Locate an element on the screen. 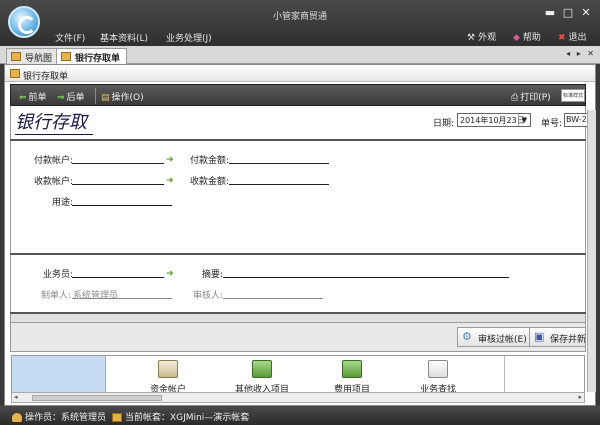 The width and height of the screenshot is (600, 425). horizontal-scrollbar: ◂ ▸ is located at coordinates (298, 397).